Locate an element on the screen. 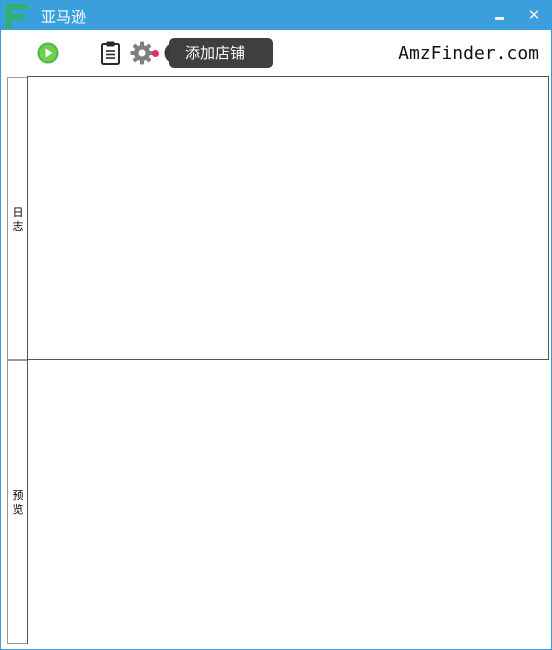 The height and width of the screenshot is (650, 552). brand-link: AmzFinder.com is located at coordinates (468, 53).